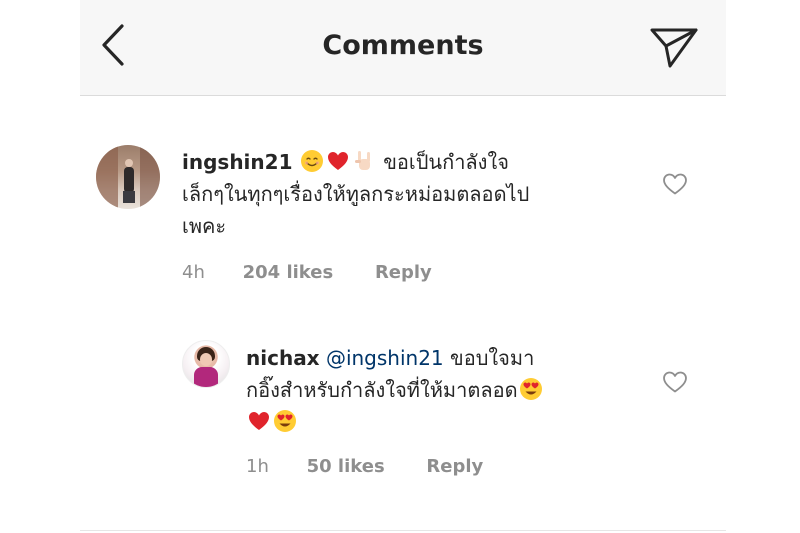  What do you see at coordinates (403, 530) in the screenshot?
I see `divider` at bounding box center [403, 530].